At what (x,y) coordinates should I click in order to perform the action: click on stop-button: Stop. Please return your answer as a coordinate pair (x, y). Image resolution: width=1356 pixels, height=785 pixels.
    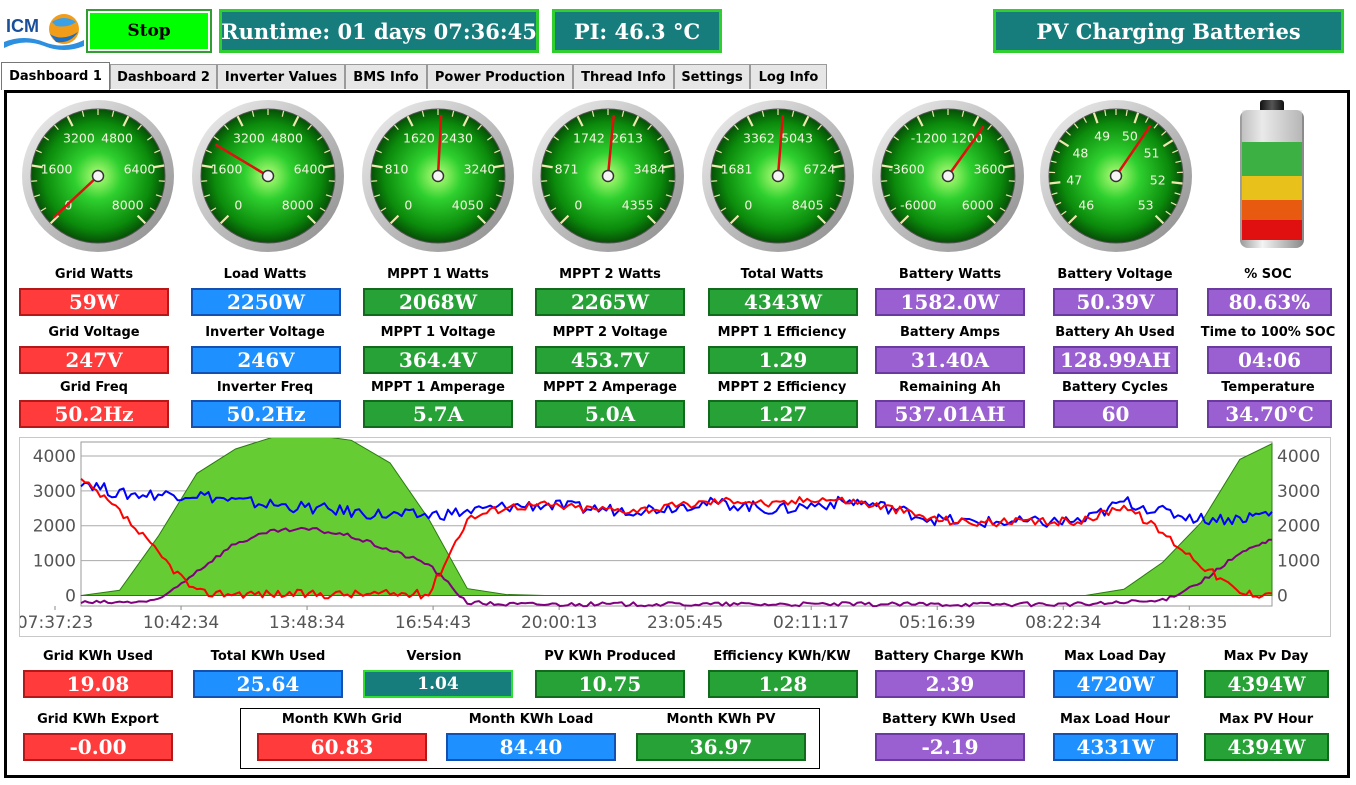
    Looking at the image, I should click on (149, 31).